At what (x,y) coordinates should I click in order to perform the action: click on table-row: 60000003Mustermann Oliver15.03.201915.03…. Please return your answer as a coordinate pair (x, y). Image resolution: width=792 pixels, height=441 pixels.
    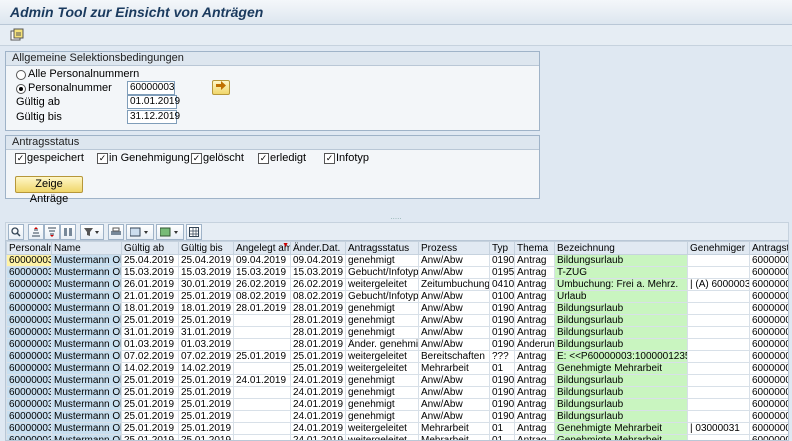
    Looking at the image, I should click on (398, 273).